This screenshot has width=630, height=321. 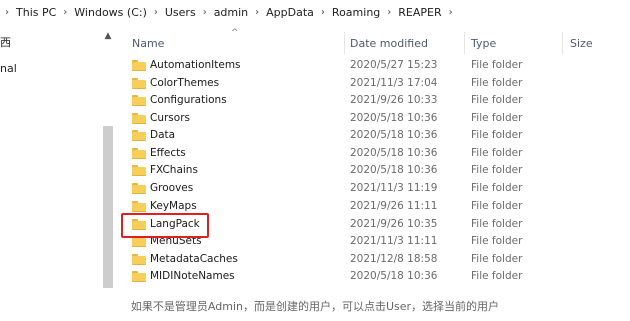 What do you see at coordinates (290, 12) in the screenshot?
I see `breadcrumb-appdata: AppData` at bounding box center [290, 12].